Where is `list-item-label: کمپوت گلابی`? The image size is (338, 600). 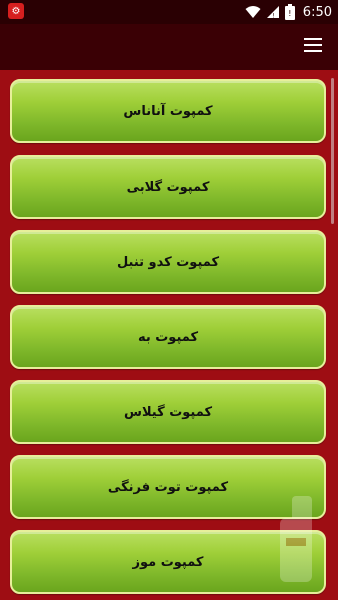
list-item-label: کمپوت گلابی is located at coordinates (168, 187).